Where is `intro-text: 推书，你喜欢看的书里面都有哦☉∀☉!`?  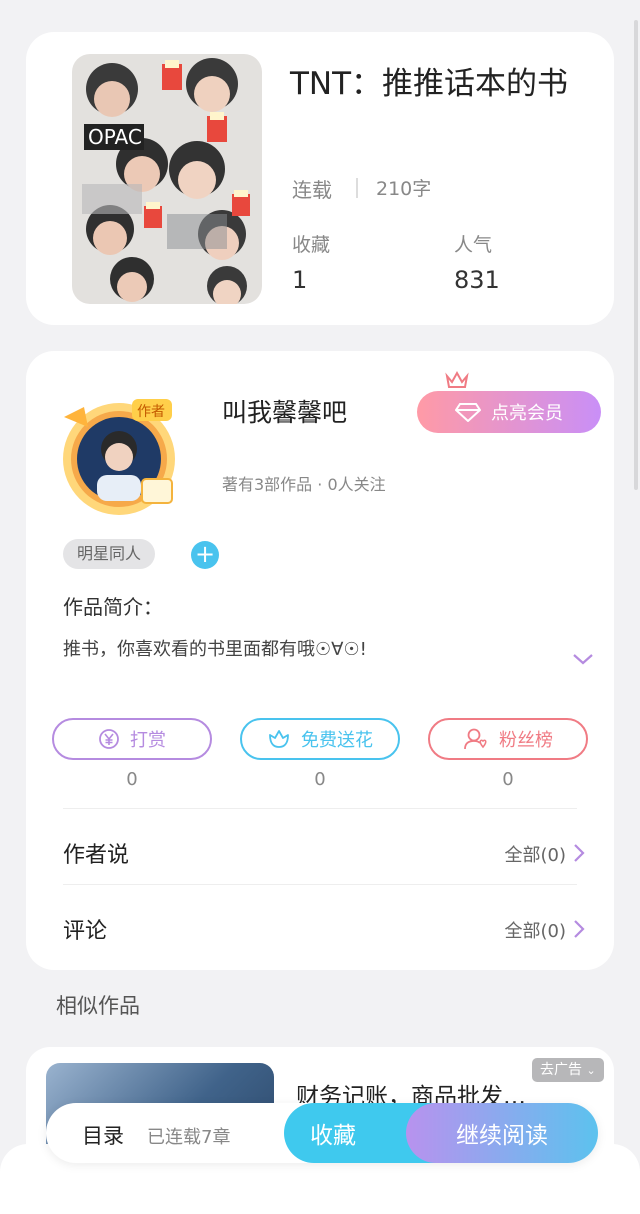
intro-text: 推书，你喜欢看的书里面都有哦☉∀☉! is located at coordinates (215, 649).